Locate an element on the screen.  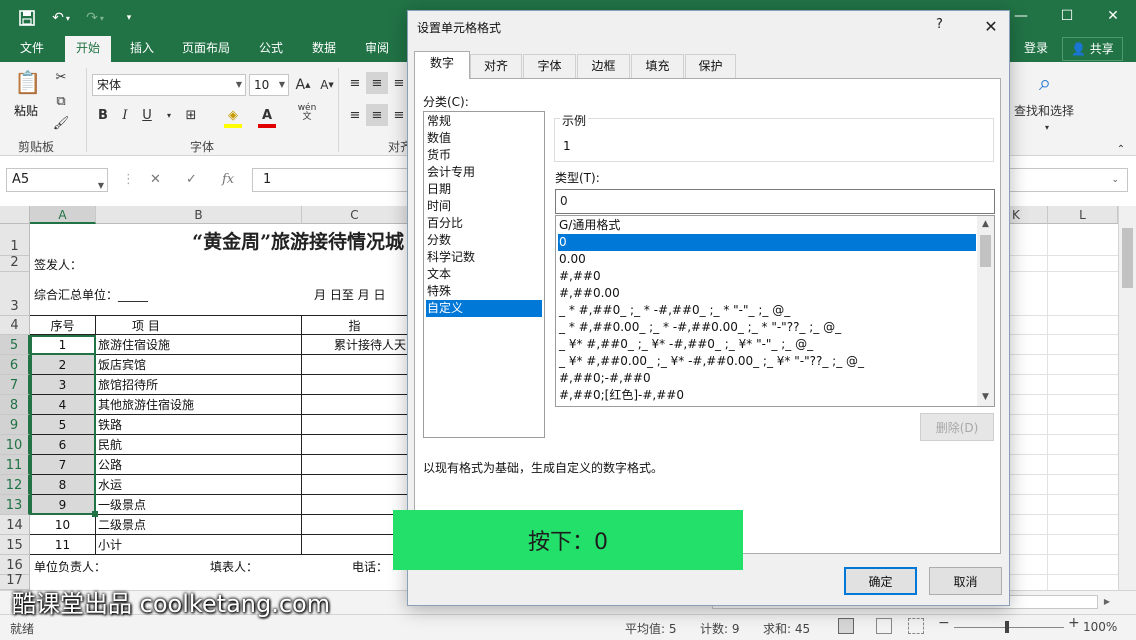
cell-seq-2: 2 is located at coordinates (63, 365).